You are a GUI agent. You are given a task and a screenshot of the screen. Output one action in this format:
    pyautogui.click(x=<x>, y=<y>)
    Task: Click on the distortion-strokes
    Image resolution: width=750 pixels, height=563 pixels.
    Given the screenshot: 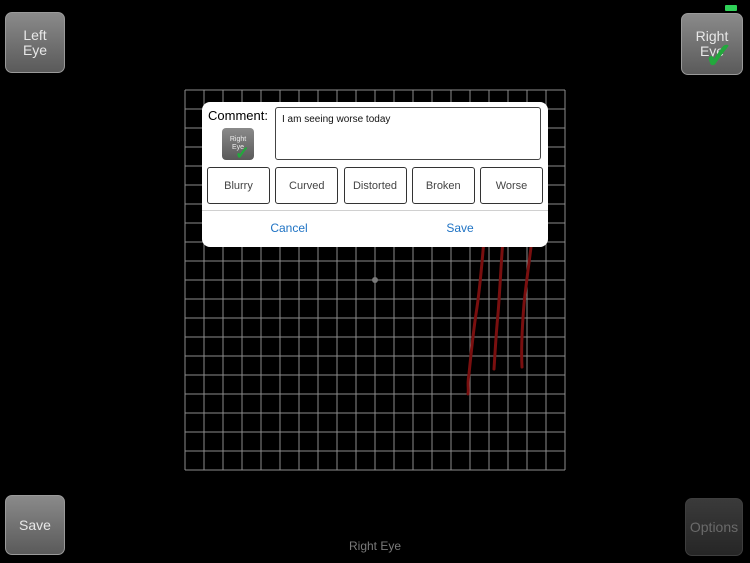 What is the action you would take?
    pyautogui.click(x=500, y=316)
    